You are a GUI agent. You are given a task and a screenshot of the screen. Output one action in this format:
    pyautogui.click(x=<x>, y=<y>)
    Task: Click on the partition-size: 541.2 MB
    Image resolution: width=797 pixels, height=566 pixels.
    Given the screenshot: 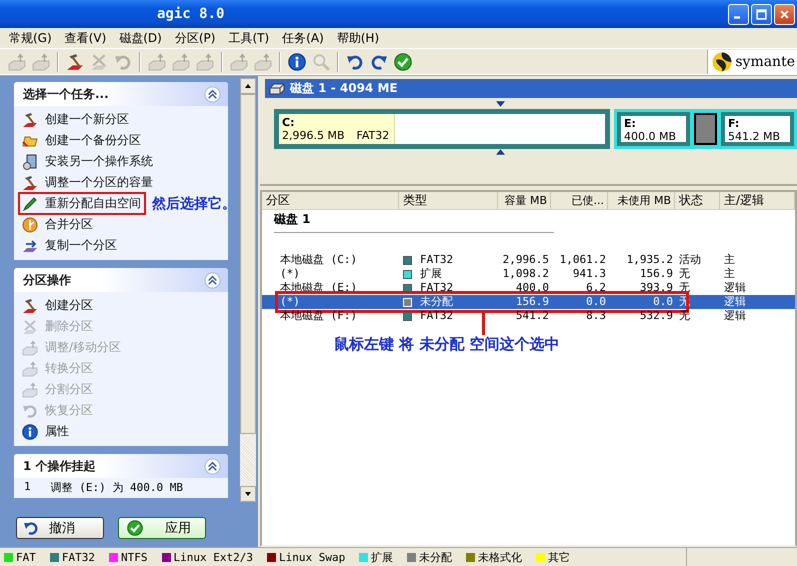 What is the action you would take?
    pyautogui.click(x=754, y=136)
    